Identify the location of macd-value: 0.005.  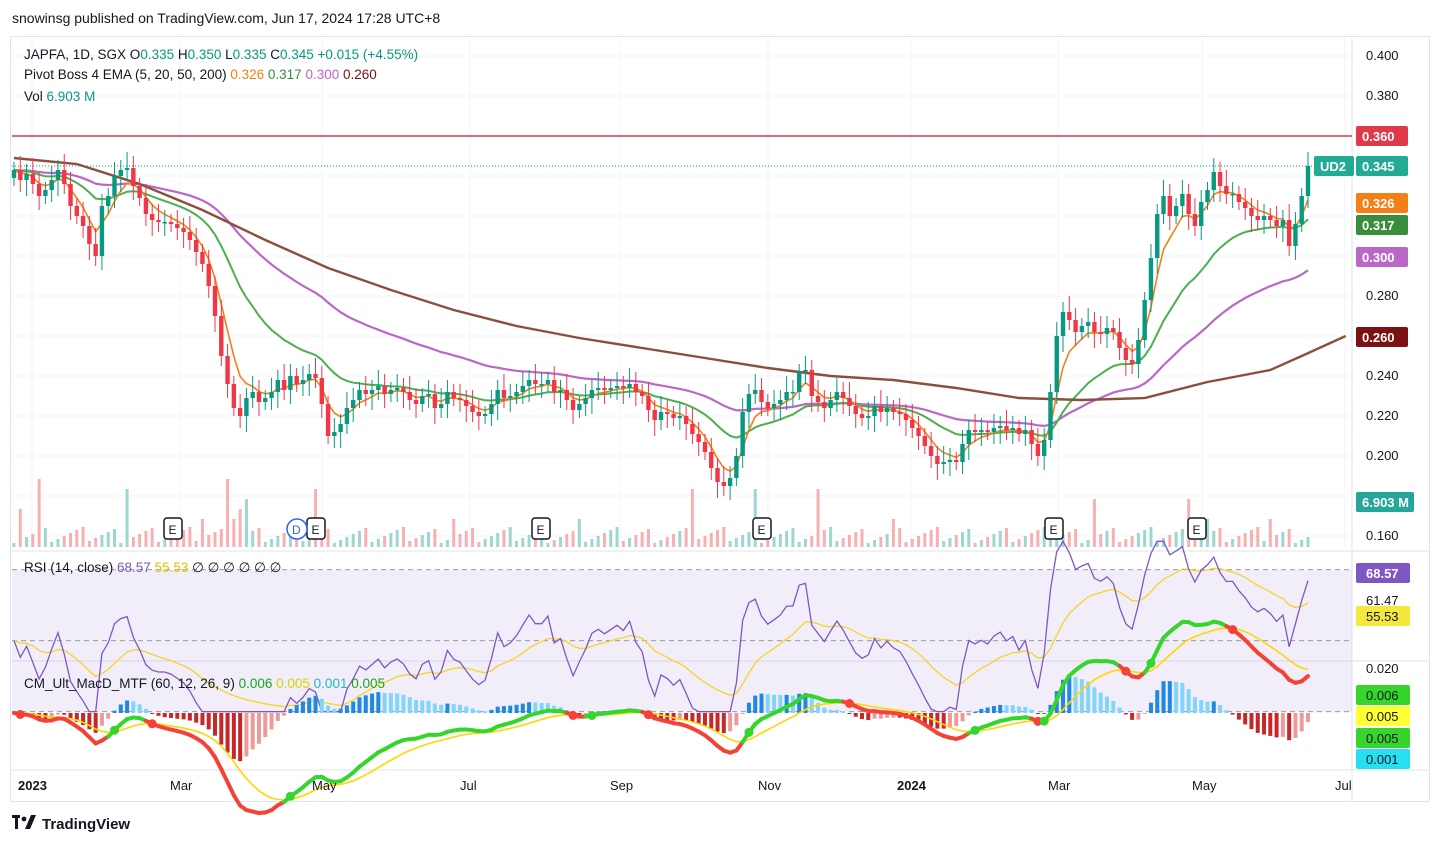
(1382, 716).